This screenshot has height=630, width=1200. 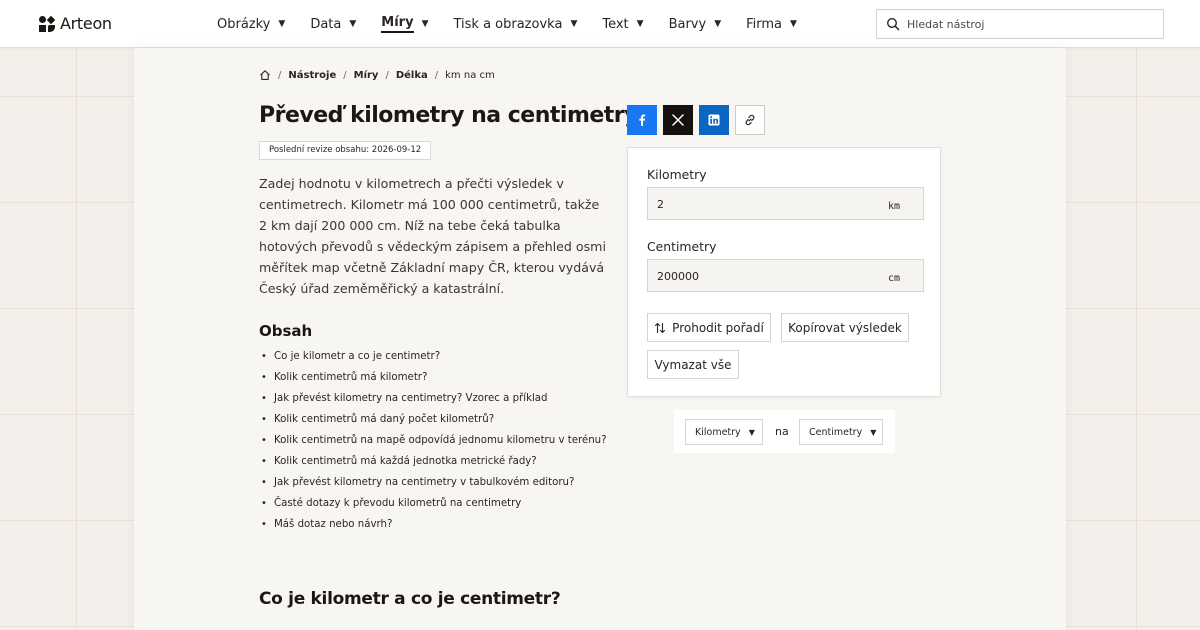 I want to click on to-unit-select: Centimetry ▼, so click(x=841, y=432).